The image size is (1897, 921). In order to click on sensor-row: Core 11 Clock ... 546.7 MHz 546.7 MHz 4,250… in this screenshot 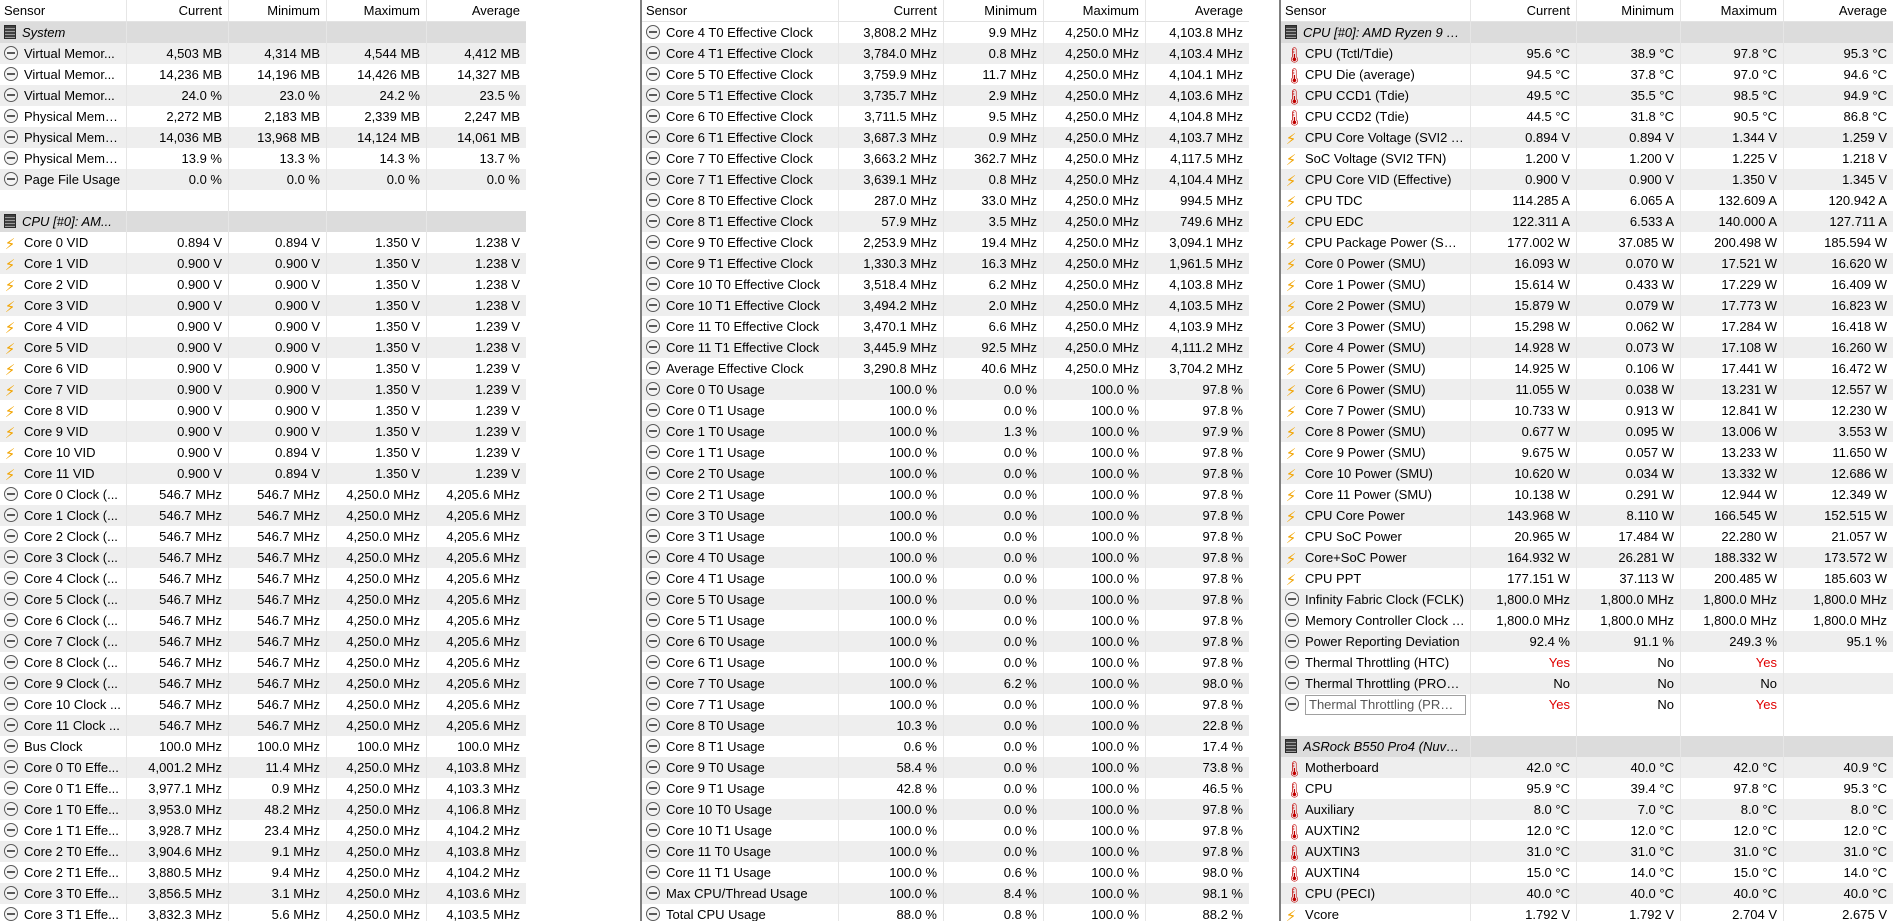, I will do `click(263, 725)`.